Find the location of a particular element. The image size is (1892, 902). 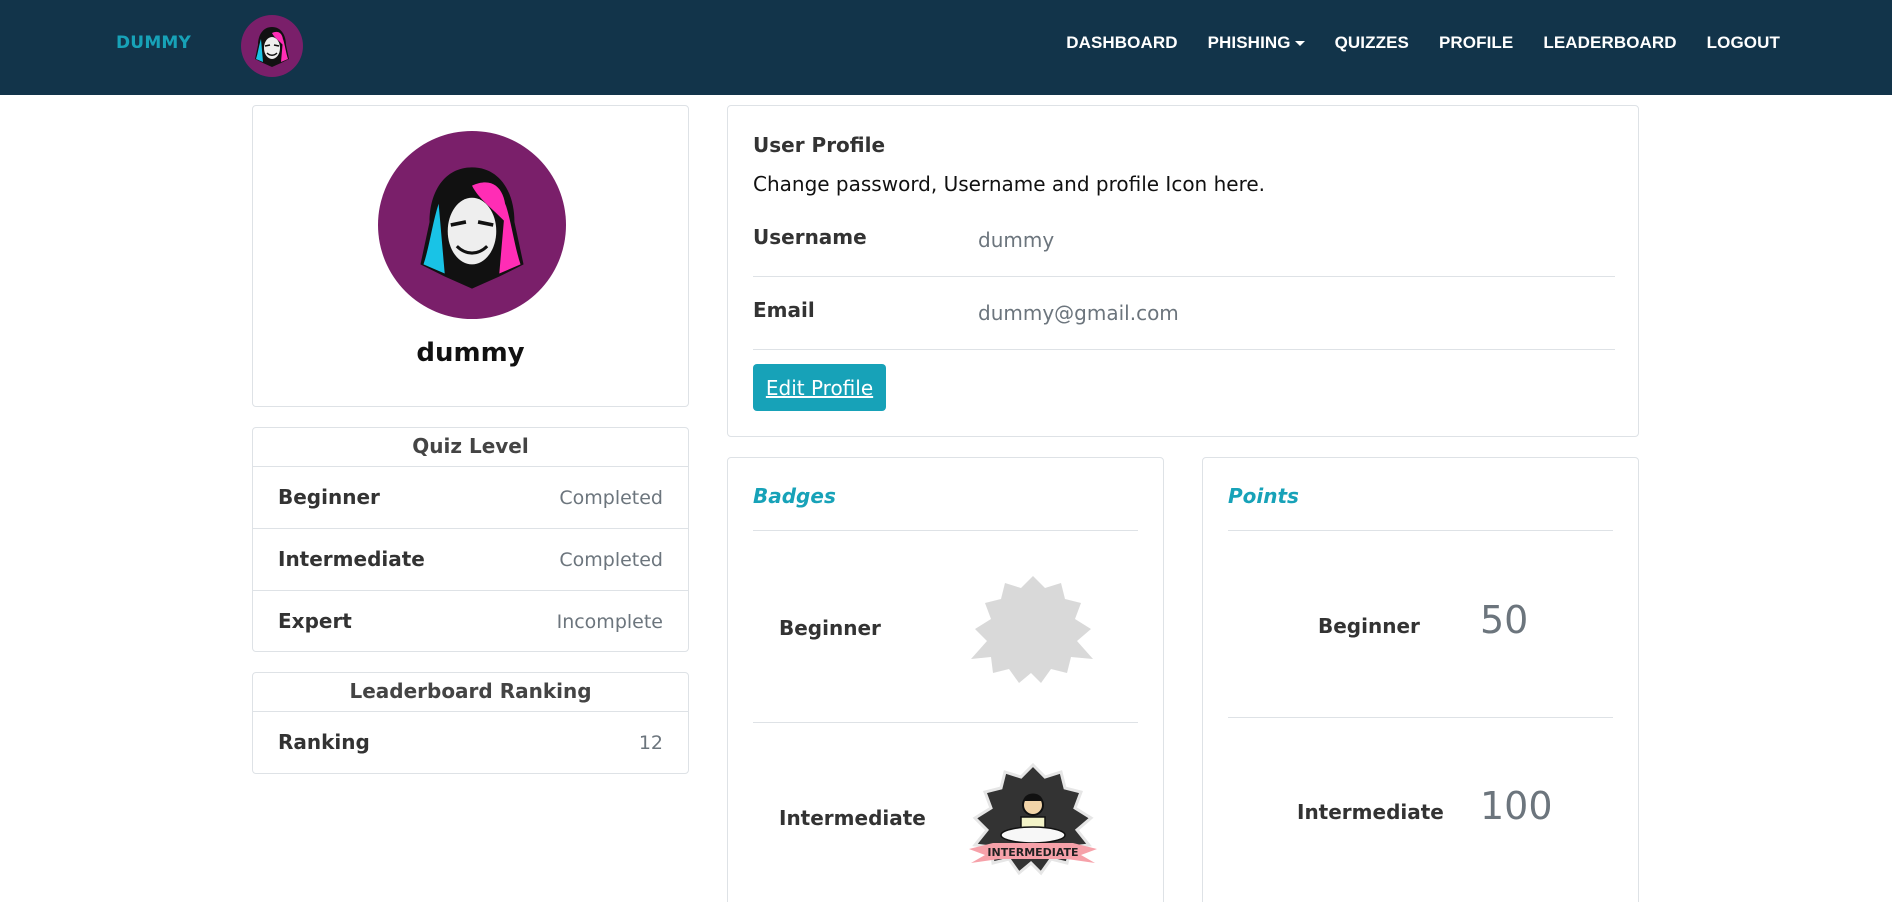

quiz-level-label: Intermediate is located at coordinates (351, 559).